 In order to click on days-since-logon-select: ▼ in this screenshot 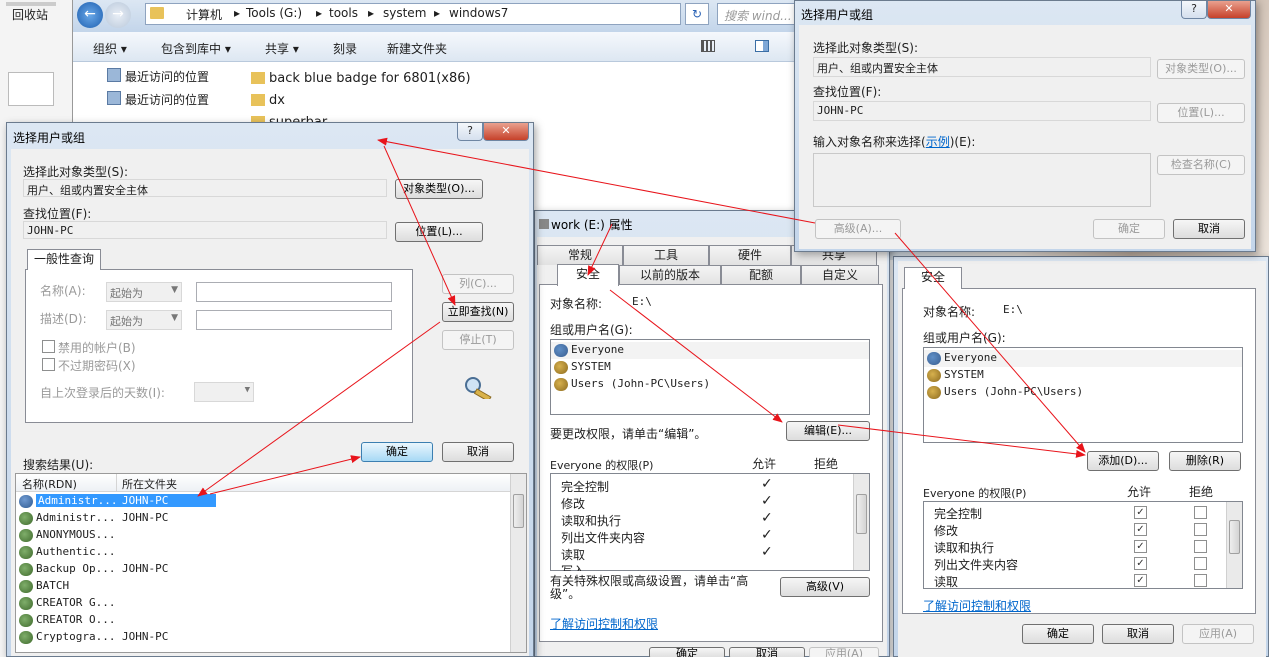, I will do `click(224, 392)`.